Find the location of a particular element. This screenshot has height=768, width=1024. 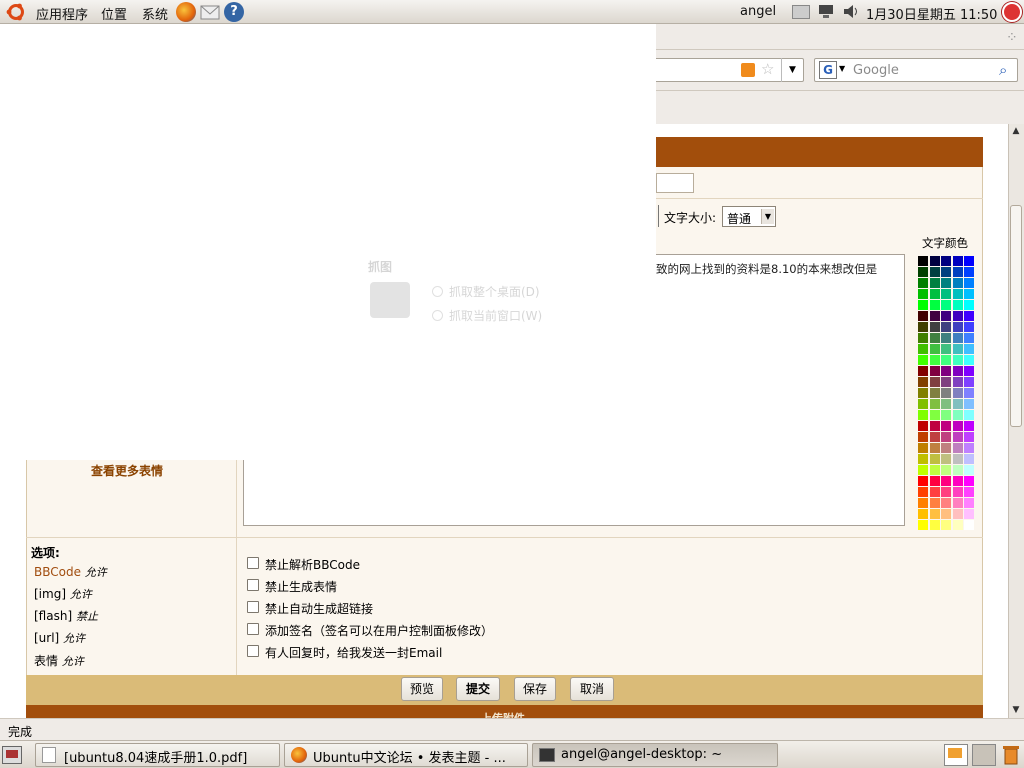

help-icon: ? is located at coordinates (234, 12).